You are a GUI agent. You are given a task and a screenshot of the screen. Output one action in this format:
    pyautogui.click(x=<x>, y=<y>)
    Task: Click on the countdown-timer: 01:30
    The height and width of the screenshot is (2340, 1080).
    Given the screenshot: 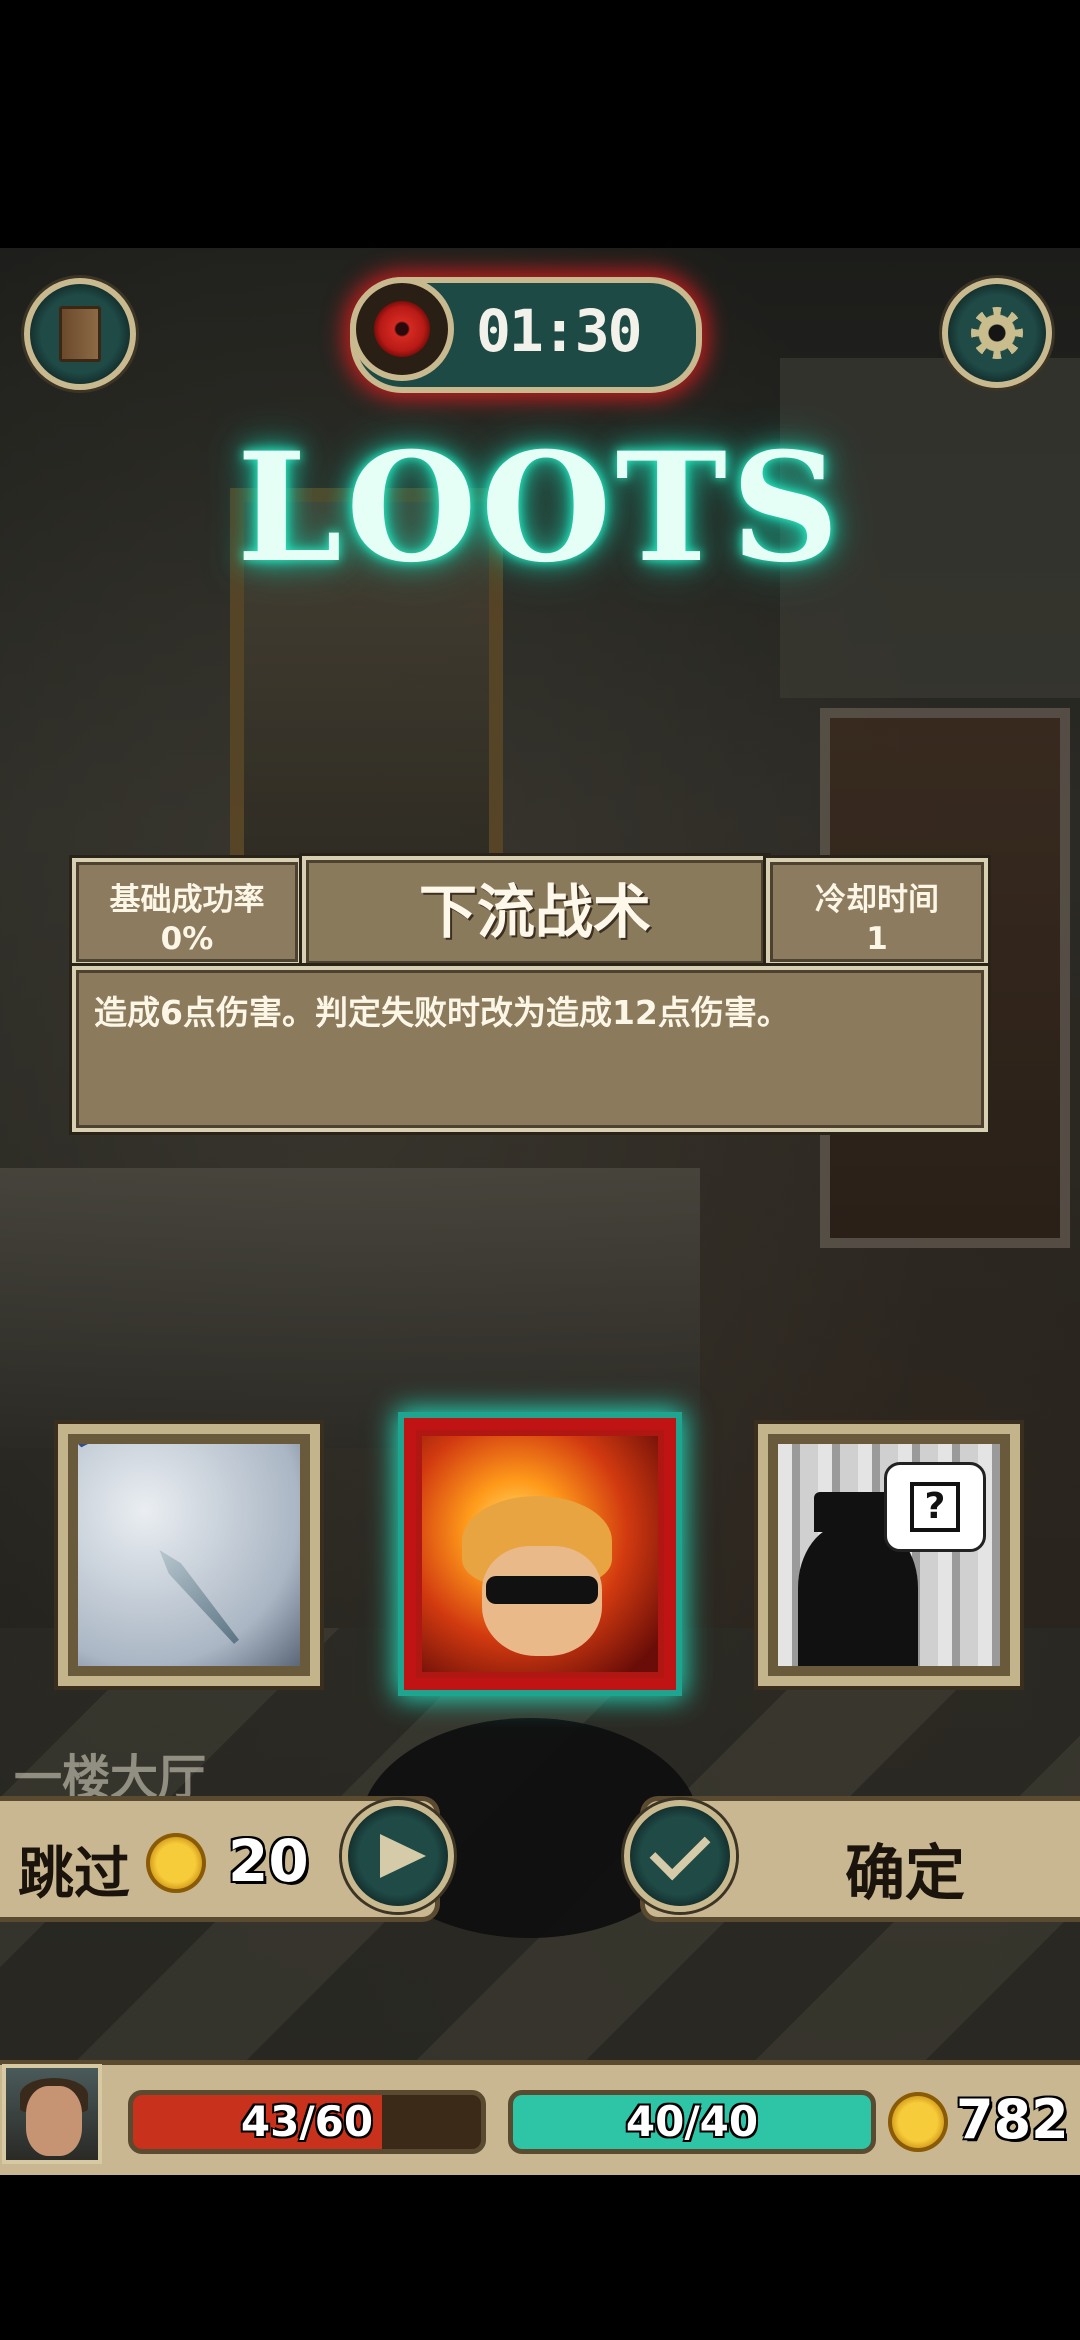 What is the action you would take?
    pyautogui.click(x=526, y=335)
    